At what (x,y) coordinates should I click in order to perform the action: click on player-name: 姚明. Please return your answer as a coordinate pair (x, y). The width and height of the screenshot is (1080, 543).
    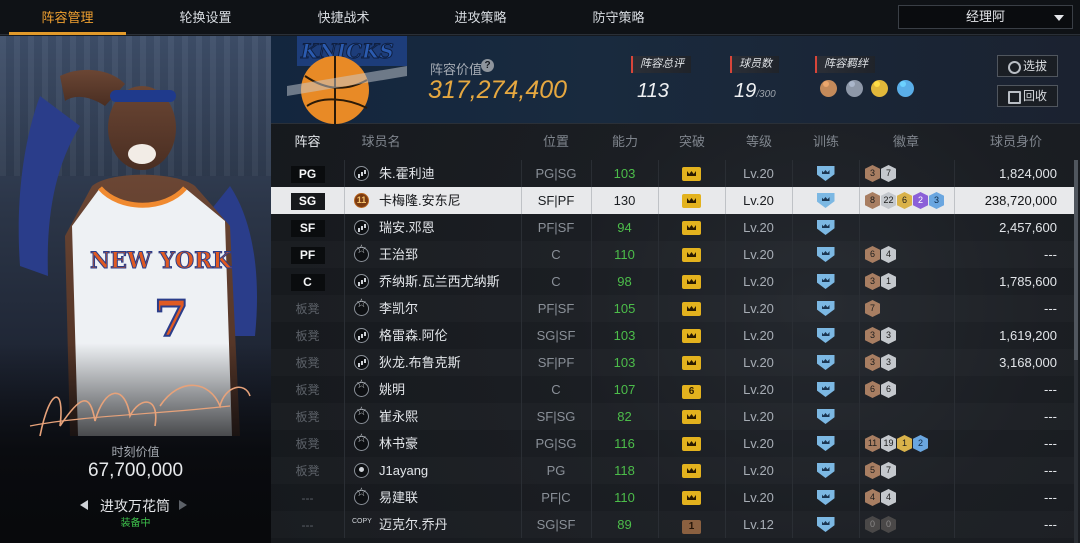
    Looking at the image, I should click on (392, 389).